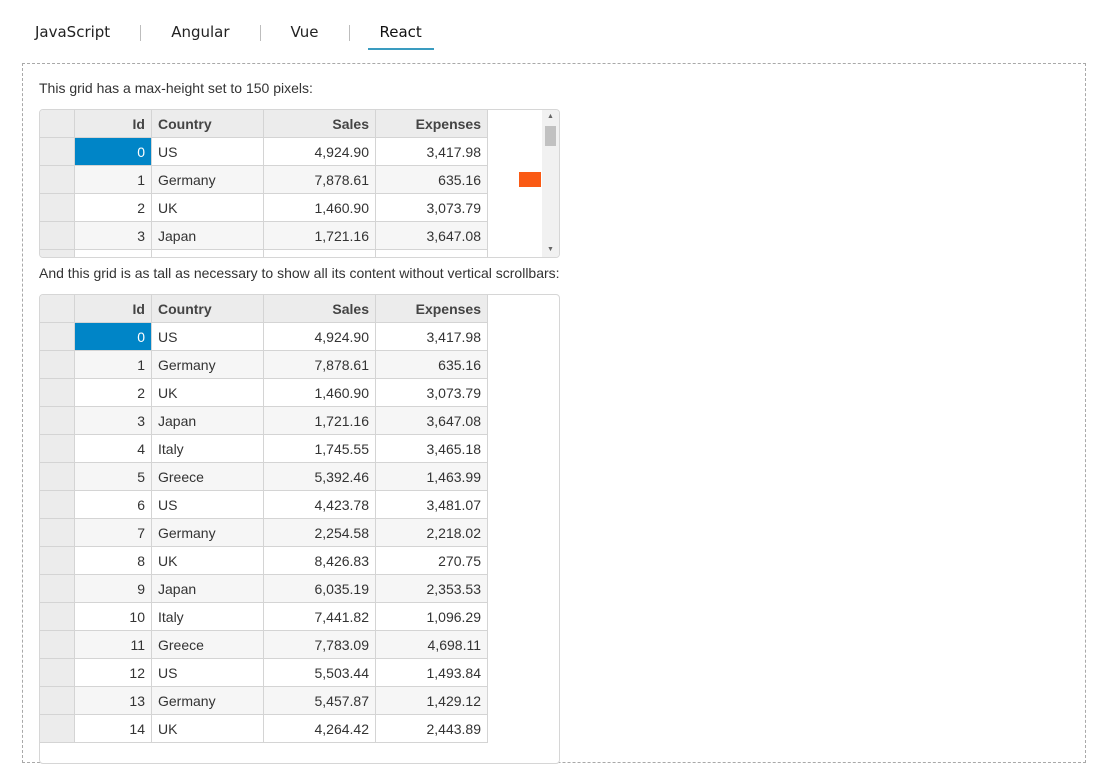 This screenshot has height=764, width=1113. What do you see at coordinates (550, 250) in the screenshot?
I see `arrow-down-icon: ▼` at bounding box center [550, 250].